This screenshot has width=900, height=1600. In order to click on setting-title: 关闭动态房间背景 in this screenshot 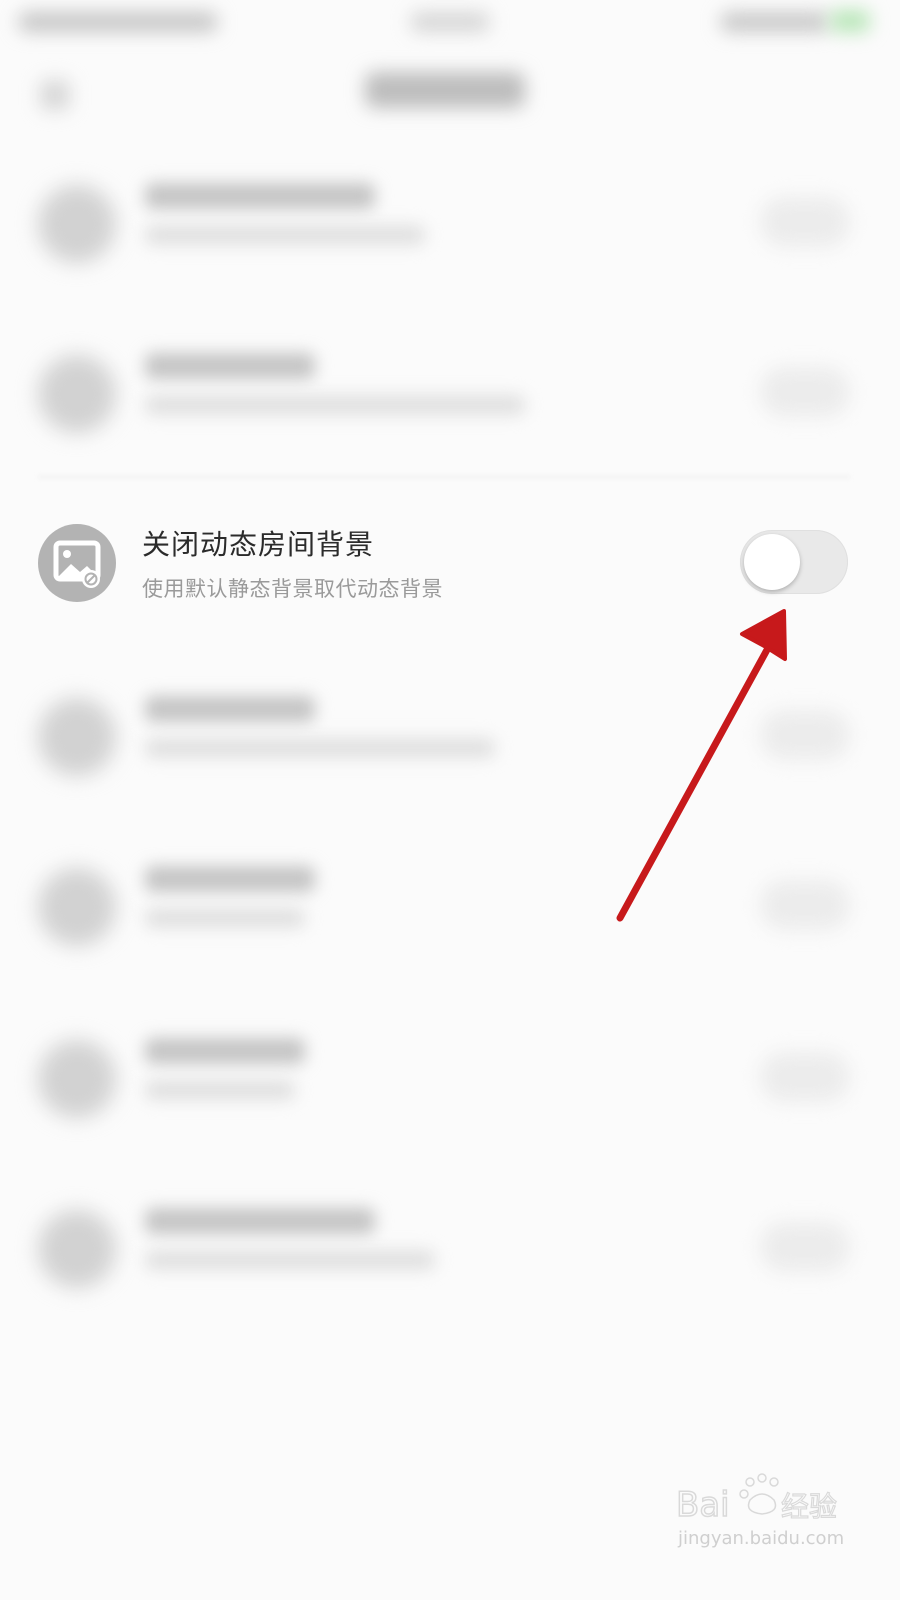, I will do `click(258, 544)`.